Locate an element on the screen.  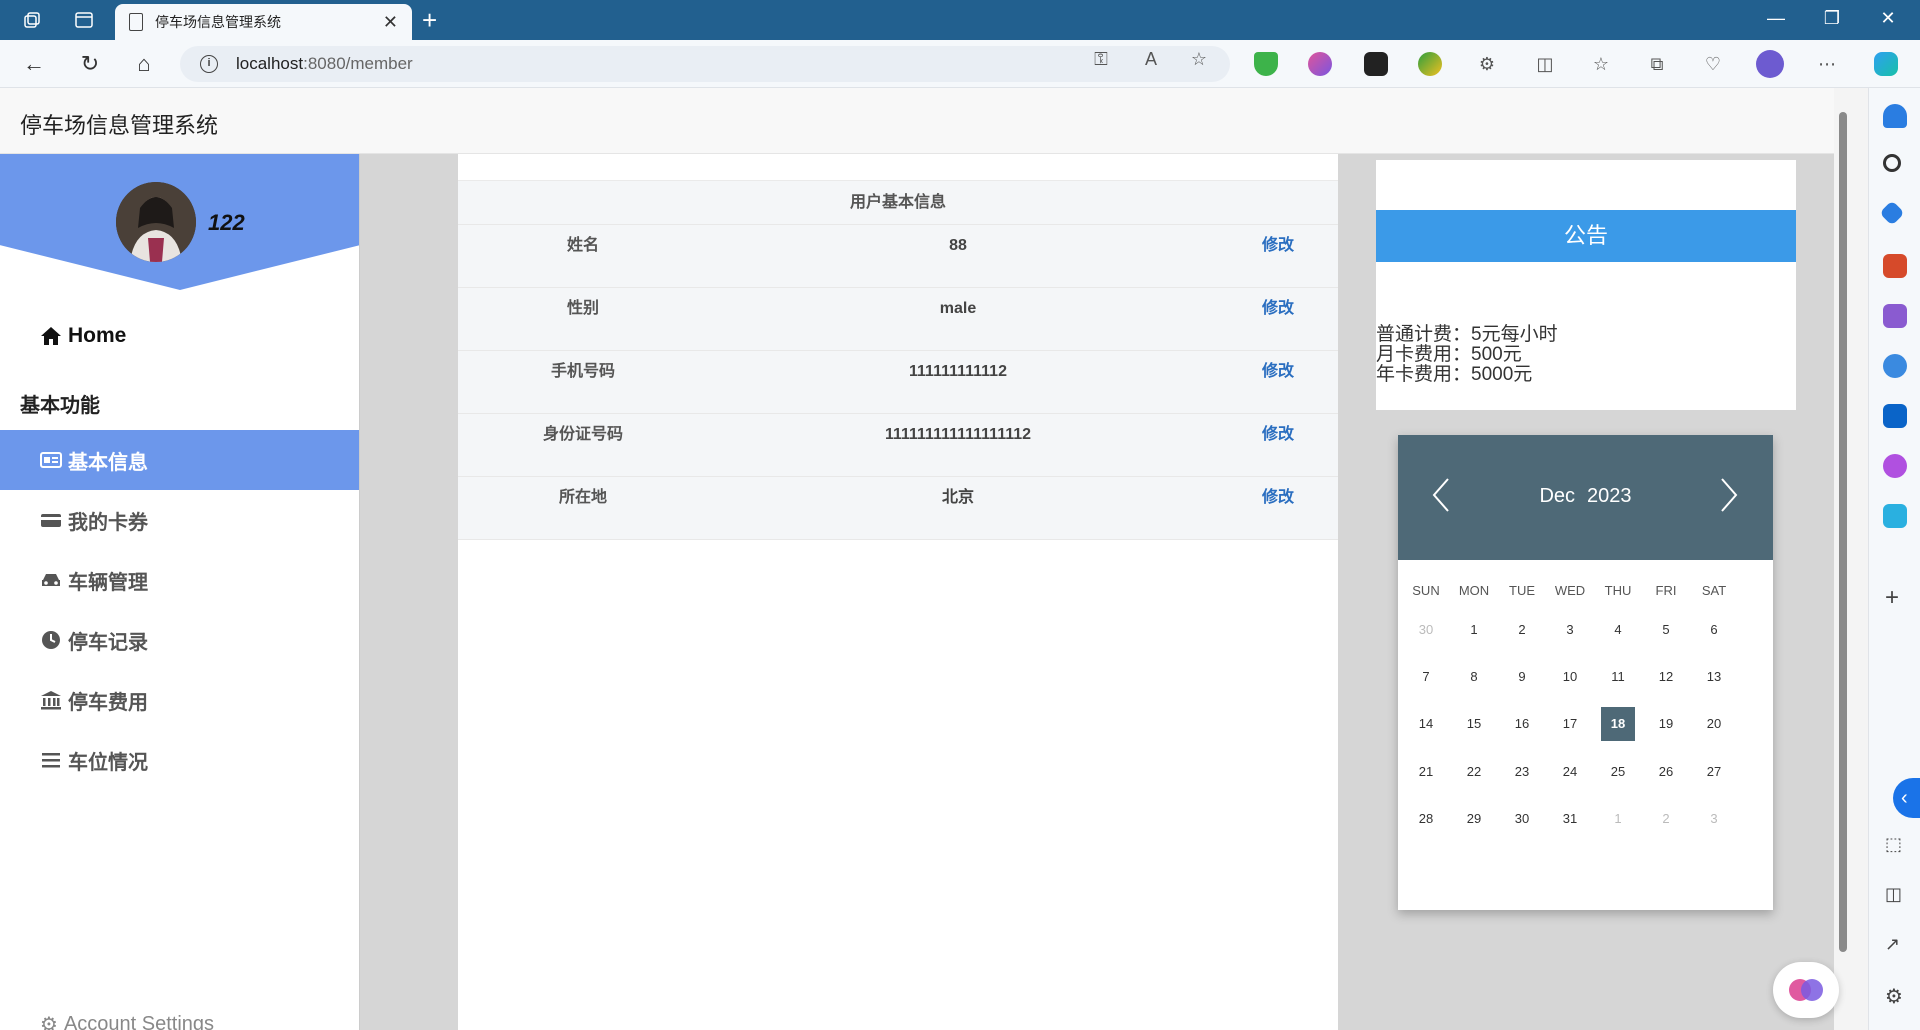
favorite-star-icon: ☆ is located at coordinates (1199, 59).